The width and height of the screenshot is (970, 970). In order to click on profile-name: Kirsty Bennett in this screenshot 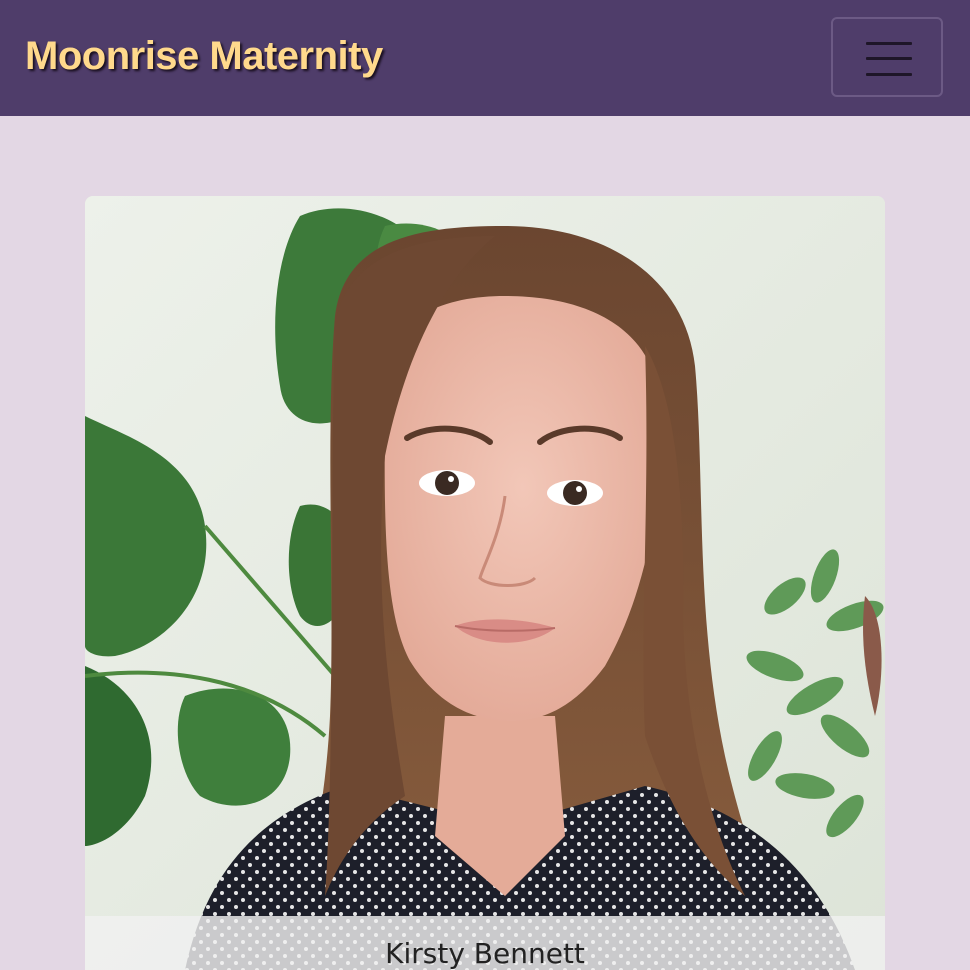, I will do `click(485, 953)`.